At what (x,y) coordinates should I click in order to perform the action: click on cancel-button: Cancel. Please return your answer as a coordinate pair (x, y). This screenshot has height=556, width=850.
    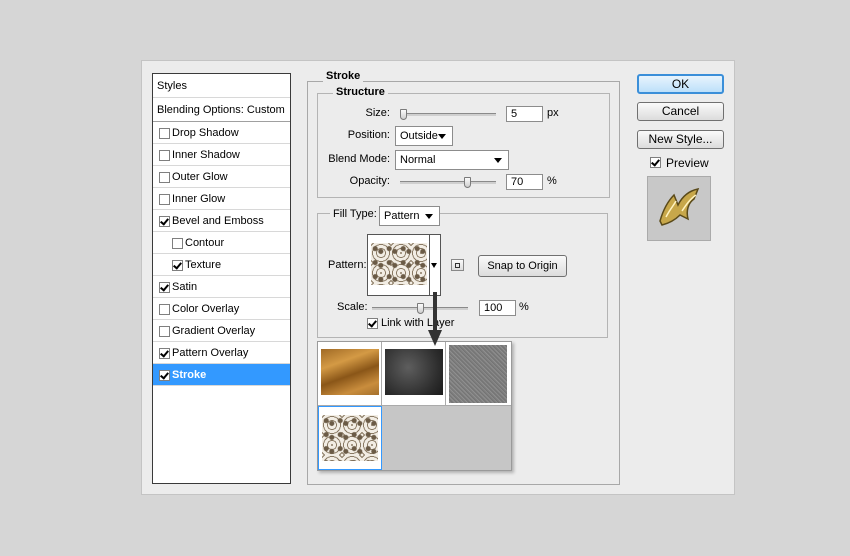
    Looking at the image, I should click on (680, 111).